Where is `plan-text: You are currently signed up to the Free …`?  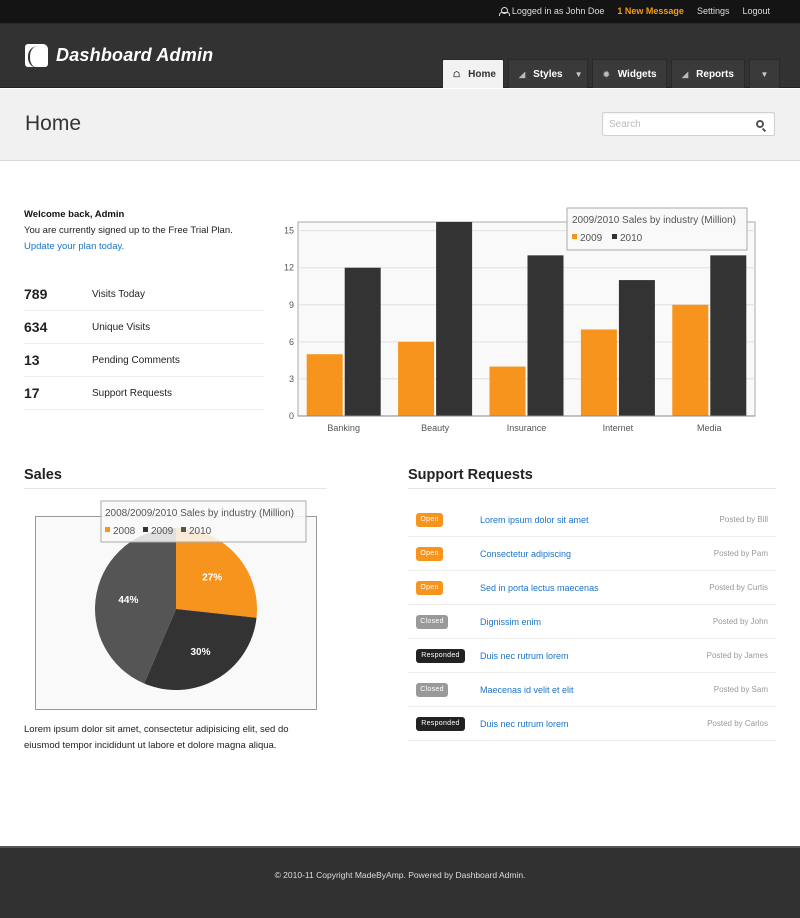
plan-text: You are currently signed up to the Free … is located at coordinates (128, 230).